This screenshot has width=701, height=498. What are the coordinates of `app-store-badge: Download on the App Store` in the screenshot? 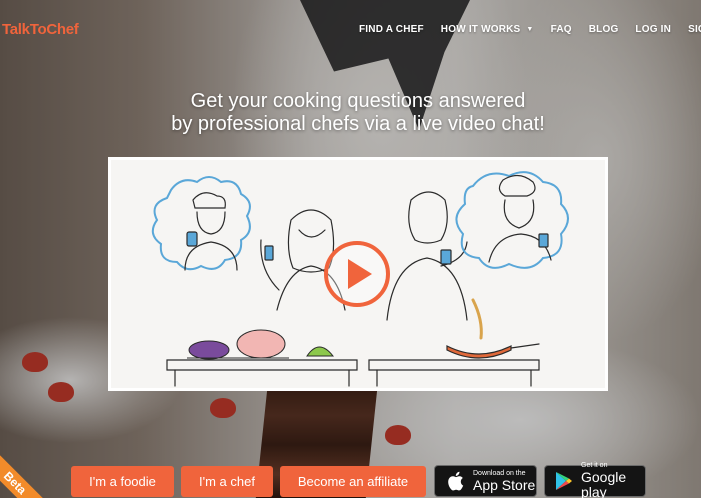 It's located at (485, 481).